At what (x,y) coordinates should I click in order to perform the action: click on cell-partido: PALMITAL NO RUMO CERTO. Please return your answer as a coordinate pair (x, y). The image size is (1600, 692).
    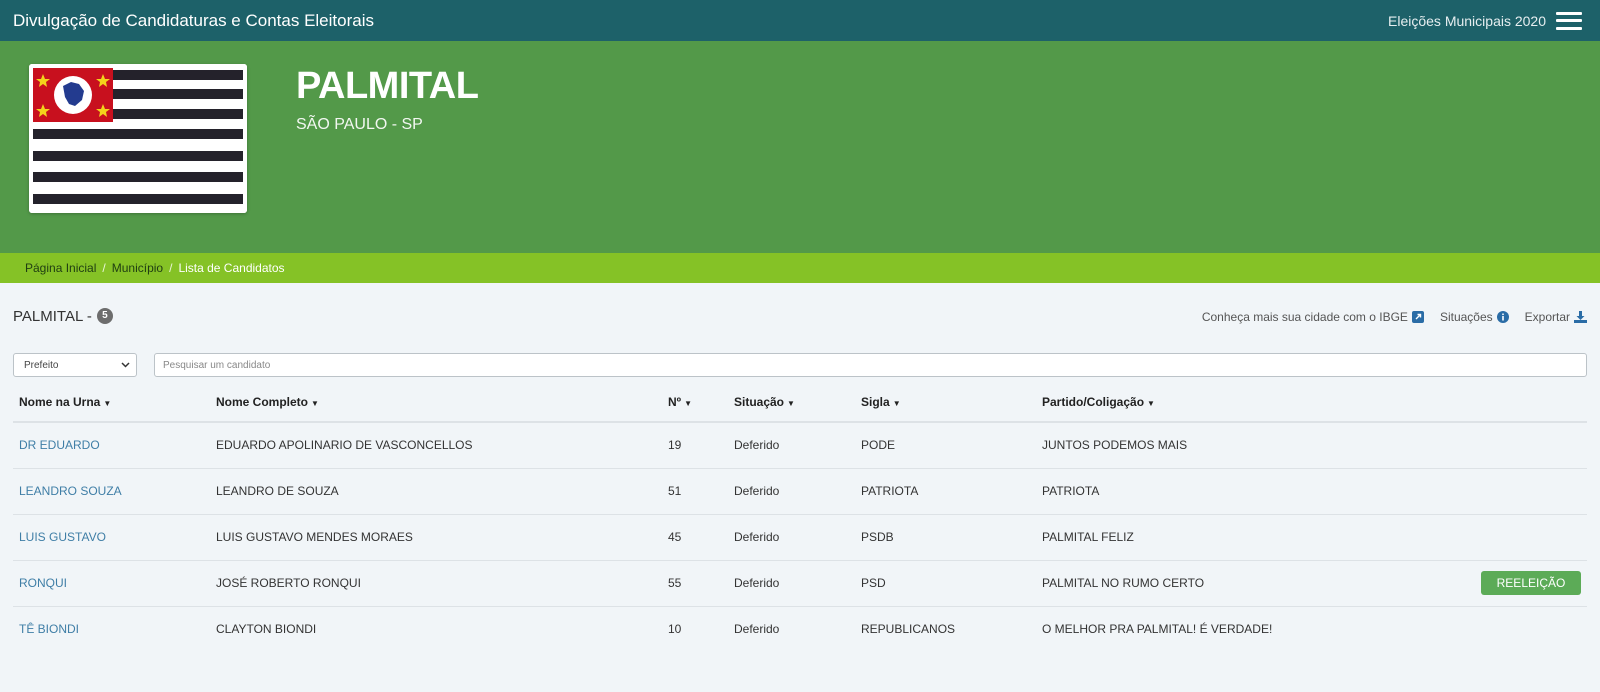
    Looking at the image, I should click on (1240, 583).